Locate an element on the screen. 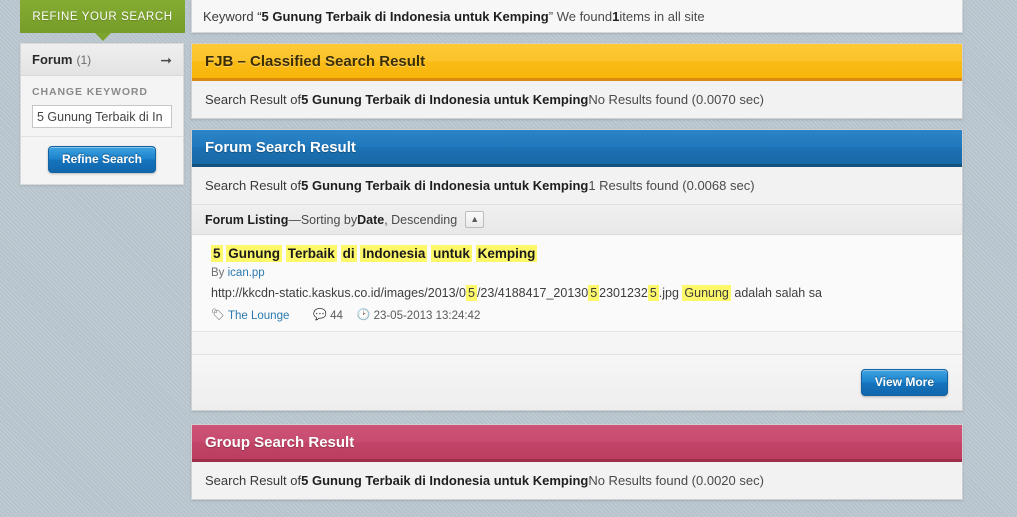  sidebar-body: CHANGE KEYWORD is located at coordinates (102, 106).